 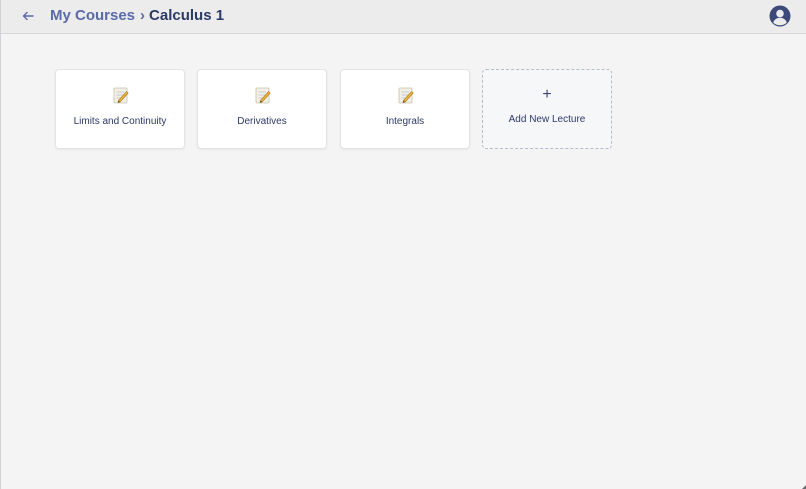 What do you see at coordinates (547, 94) in the screenshot?
I see `plus-icon: +` at bounding box center [547, 94].